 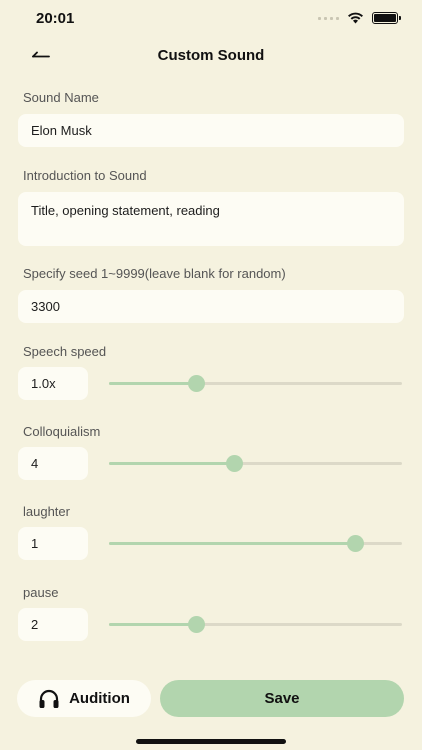 I want to click on status-icons, so click(x=359, y=18).